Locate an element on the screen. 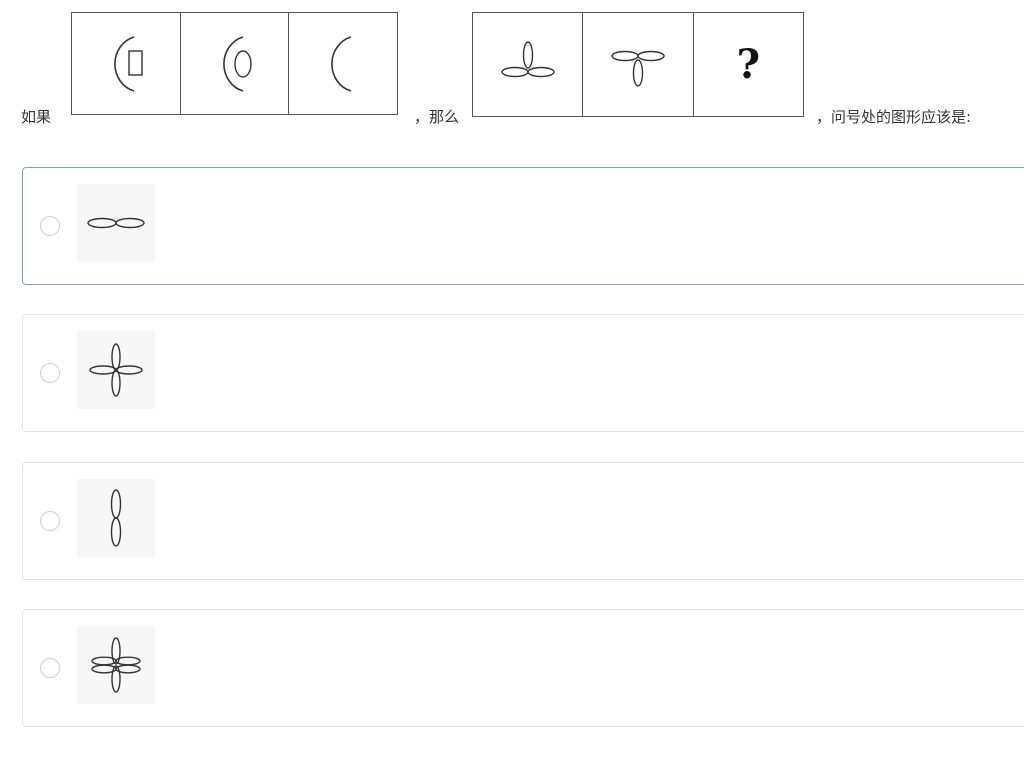  option-c-radio is located at coordinates (50, 521).